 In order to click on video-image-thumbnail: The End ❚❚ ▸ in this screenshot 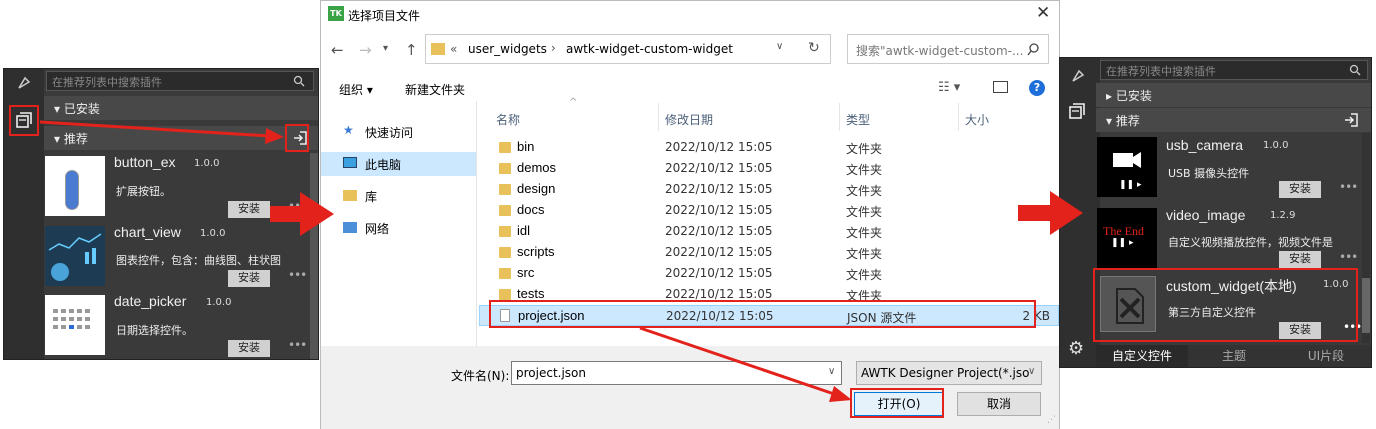, I will do `click(1127, 238)`.